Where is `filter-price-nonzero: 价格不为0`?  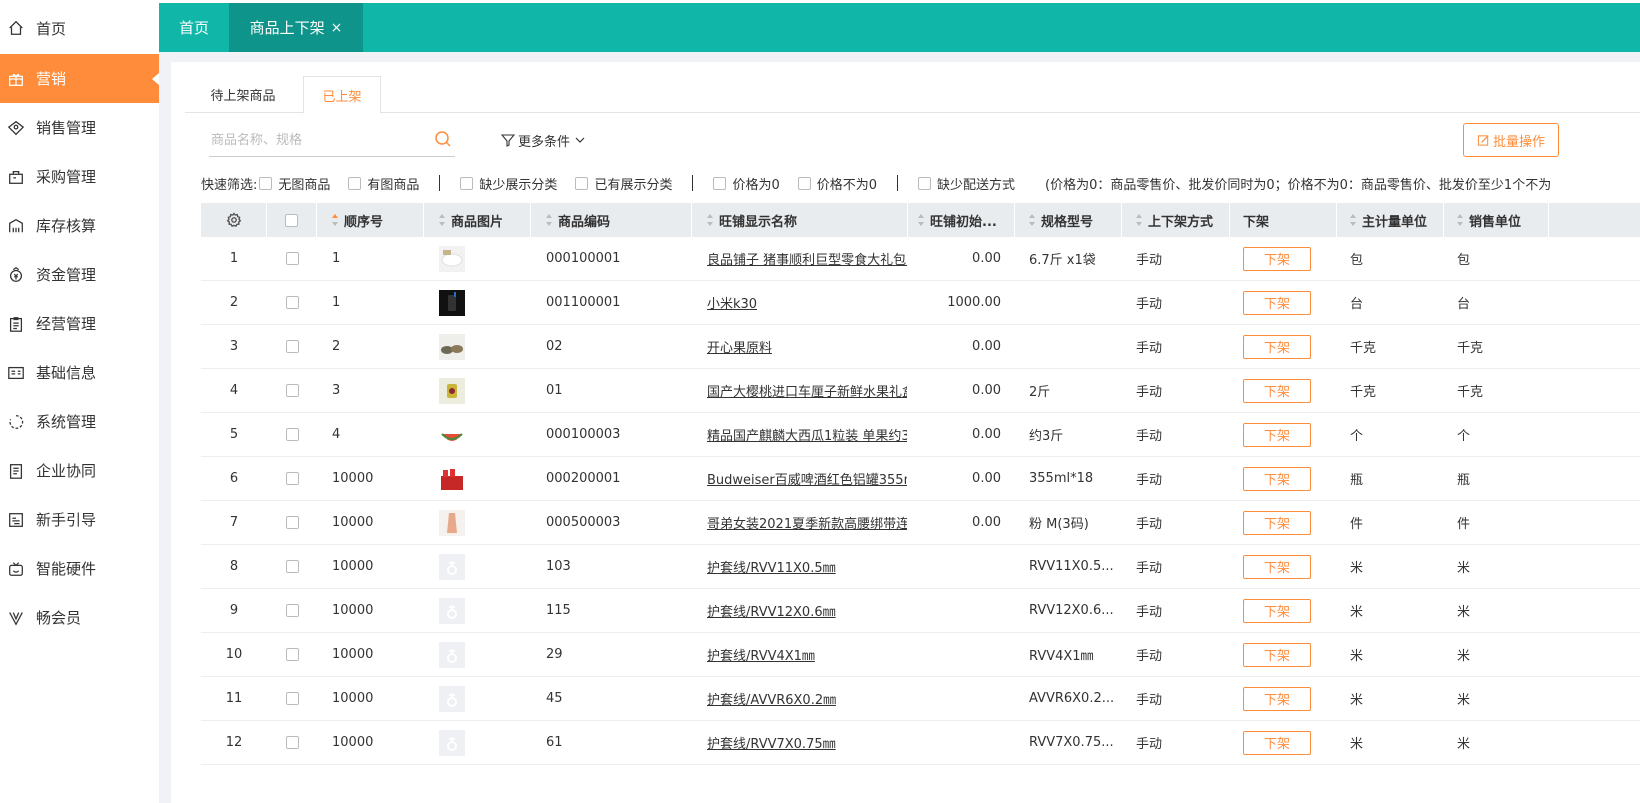
filter-price-nonzero: 价格不为0 is located at coordinates (837, 183).